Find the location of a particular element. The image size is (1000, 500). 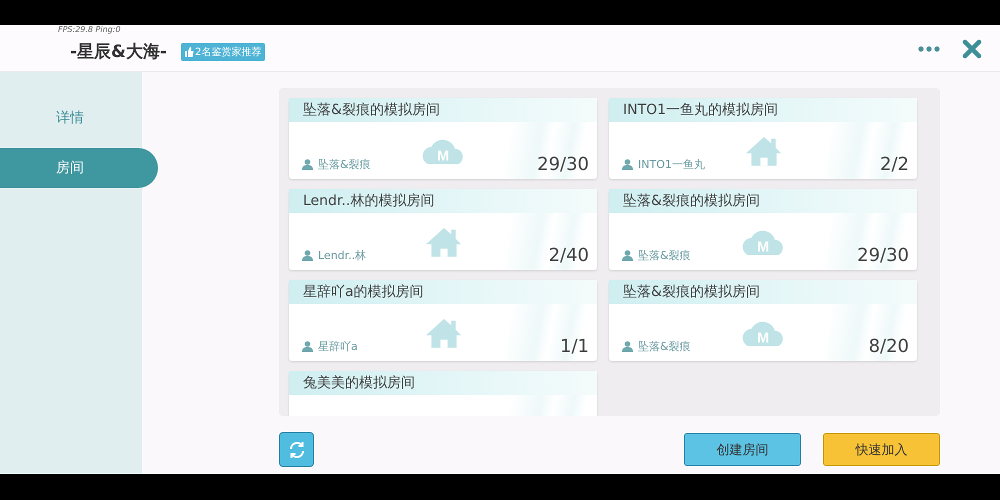

player-count: 2/2 is located at coordinates (894, 164).